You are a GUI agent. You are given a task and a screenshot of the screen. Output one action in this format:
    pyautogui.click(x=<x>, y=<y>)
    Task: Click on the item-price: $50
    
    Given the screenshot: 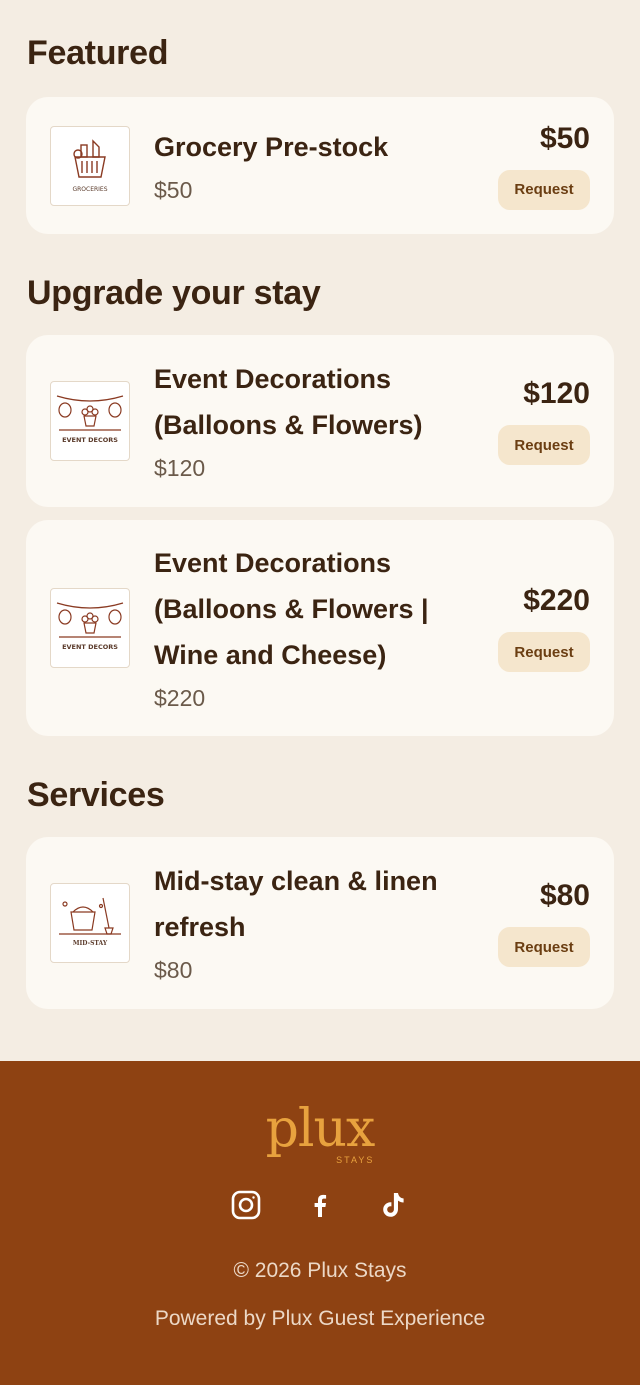 What is the action you would take?
    pyautogui.click(x=564, y=138)
    